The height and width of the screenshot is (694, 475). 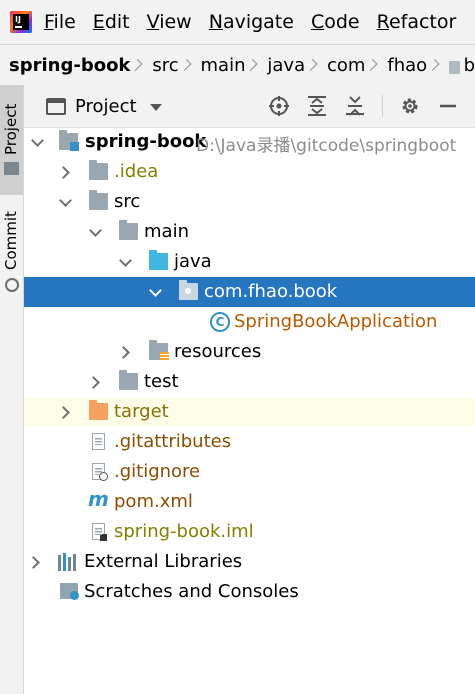 I want to click on tree-node-project-root: spring-book D:\Java录播\gitcode\springboot, so click(x=249, y=142).